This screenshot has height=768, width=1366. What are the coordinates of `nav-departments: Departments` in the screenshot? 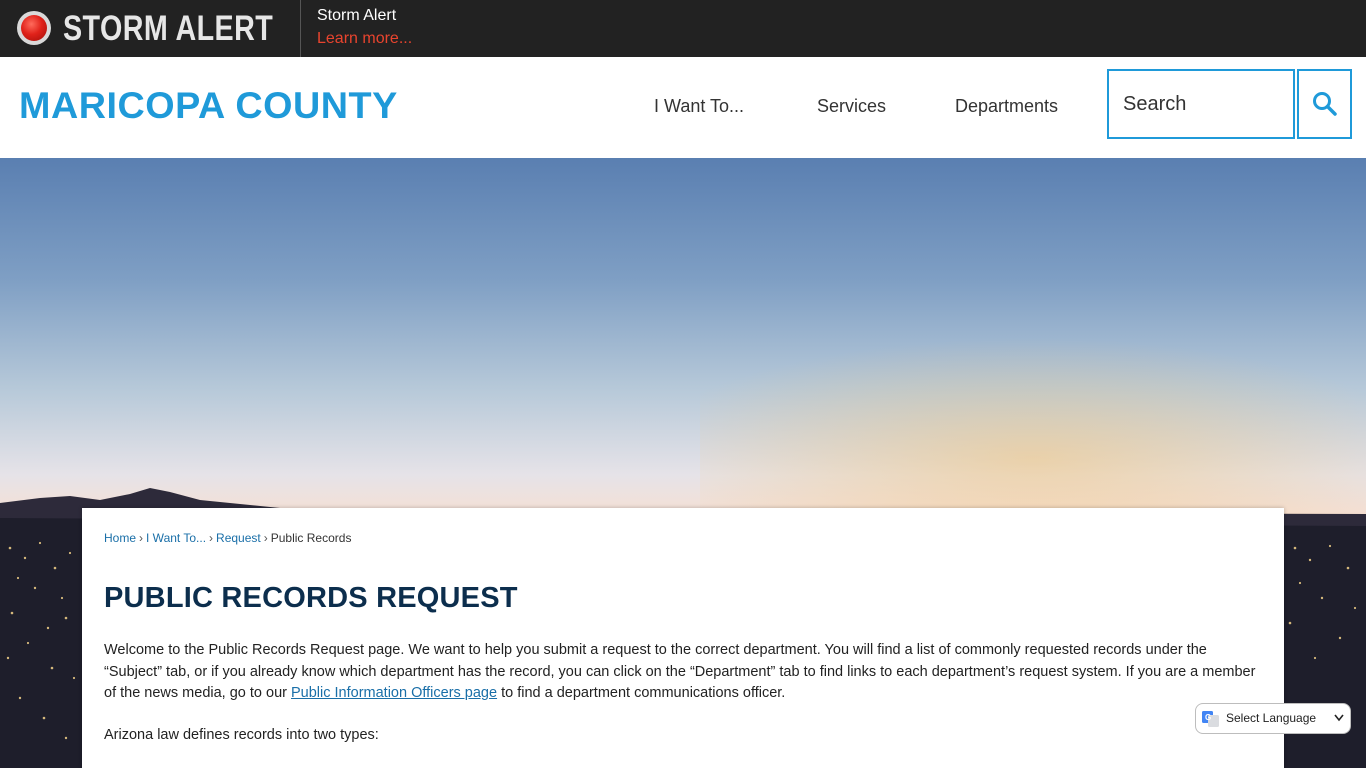 It's located at (1006, 106).